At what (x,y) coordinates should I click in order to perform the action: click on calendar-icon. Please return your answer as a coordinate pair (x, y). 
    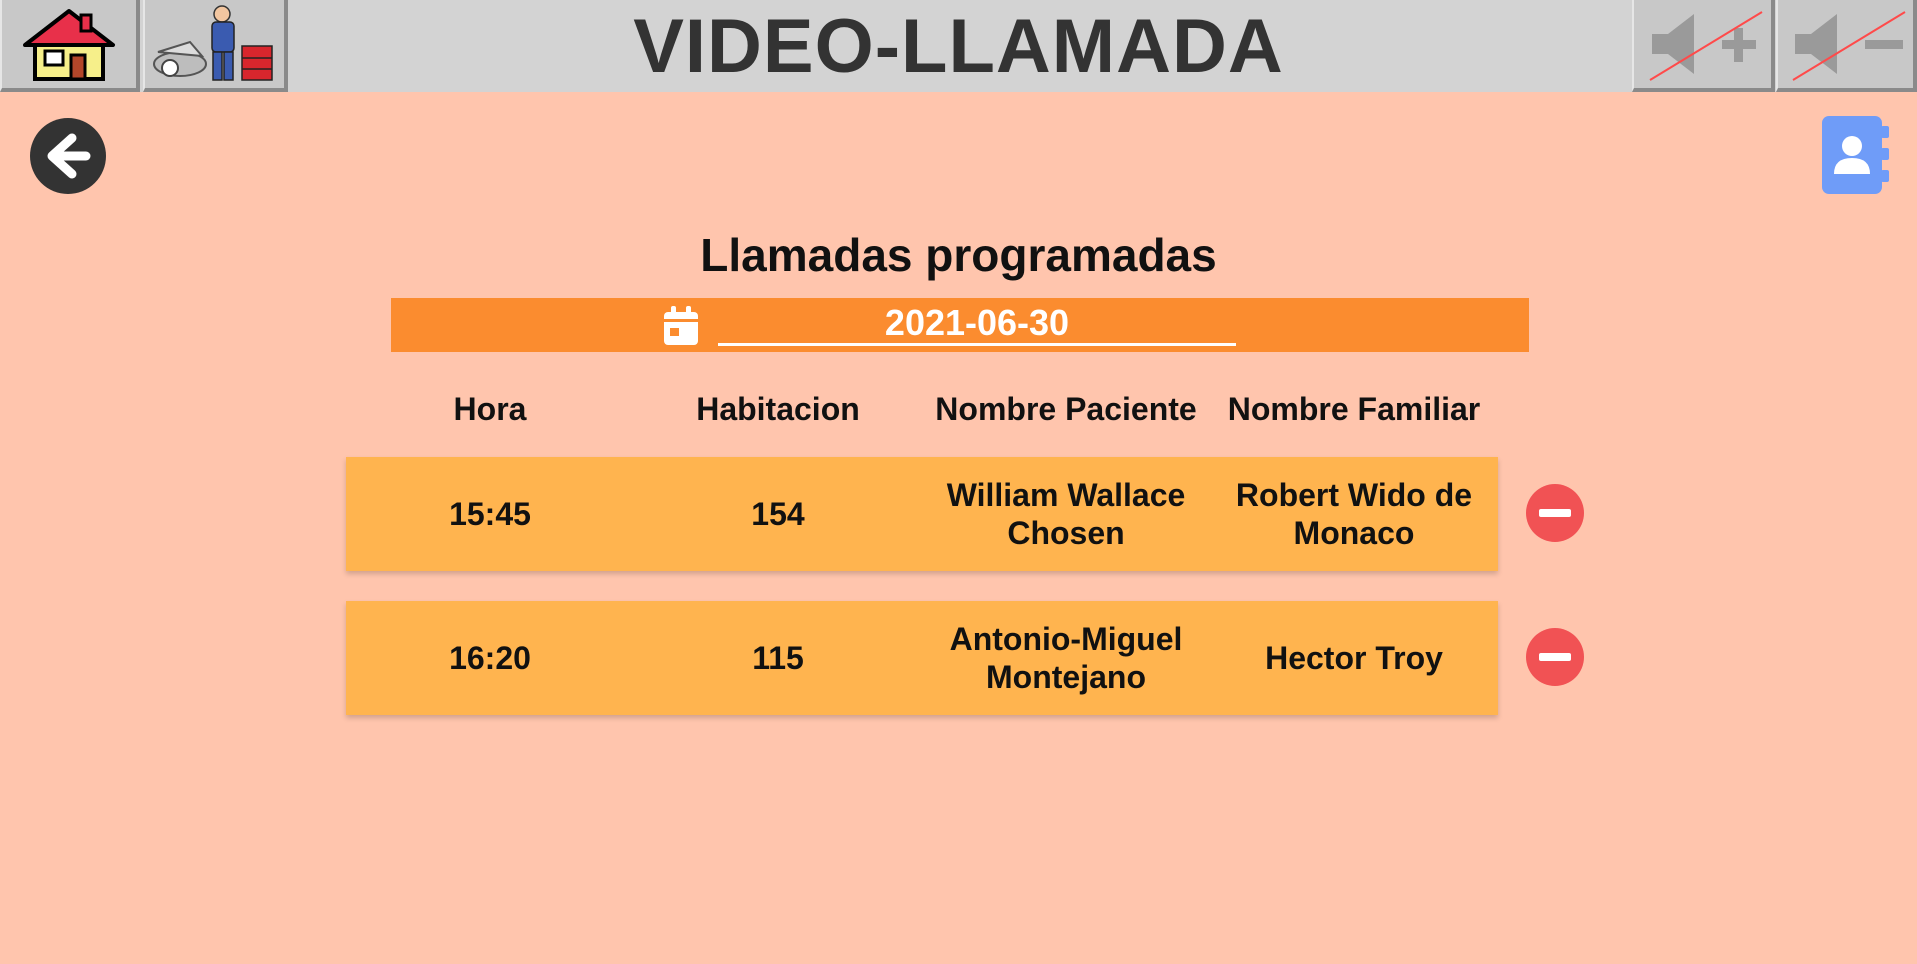
    Looking at the image, I should click on (681, 326).